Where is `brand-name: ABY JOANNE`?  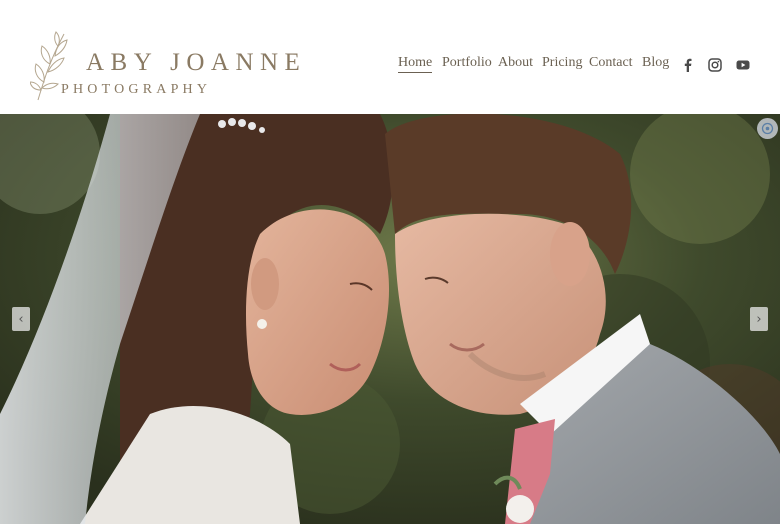 brand-name: ABY JOANNE is located at coordinates (196, 62).